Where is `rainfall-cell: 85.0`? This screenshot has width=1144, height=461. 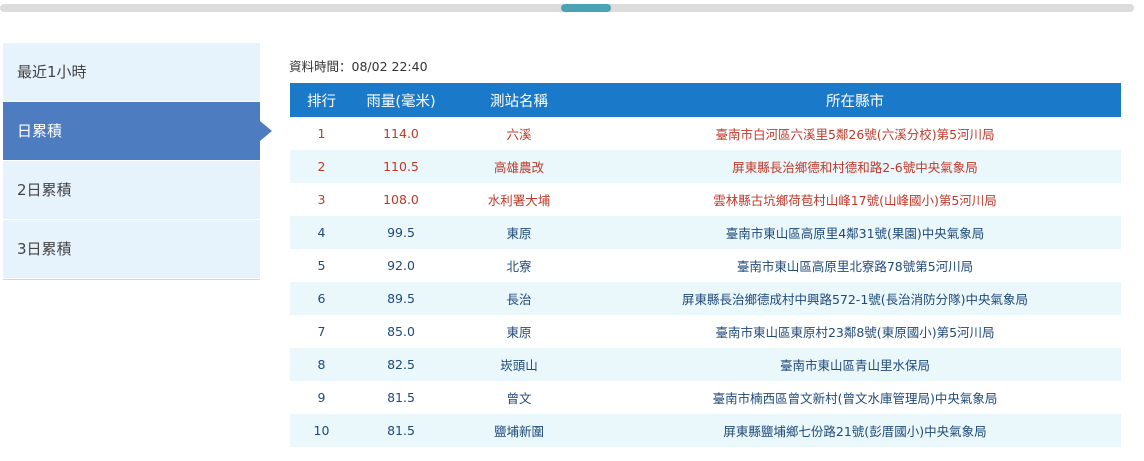
rainfall-cell: 85.0 is located at coordinates (401, 331).